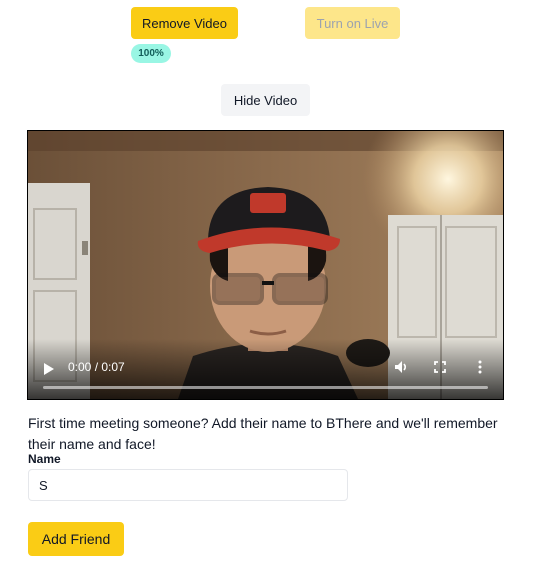 Image resolution: width=534 pixels, height=573 pixels. I want to click on remove-video-button: Remove Video, so click(184, 23).